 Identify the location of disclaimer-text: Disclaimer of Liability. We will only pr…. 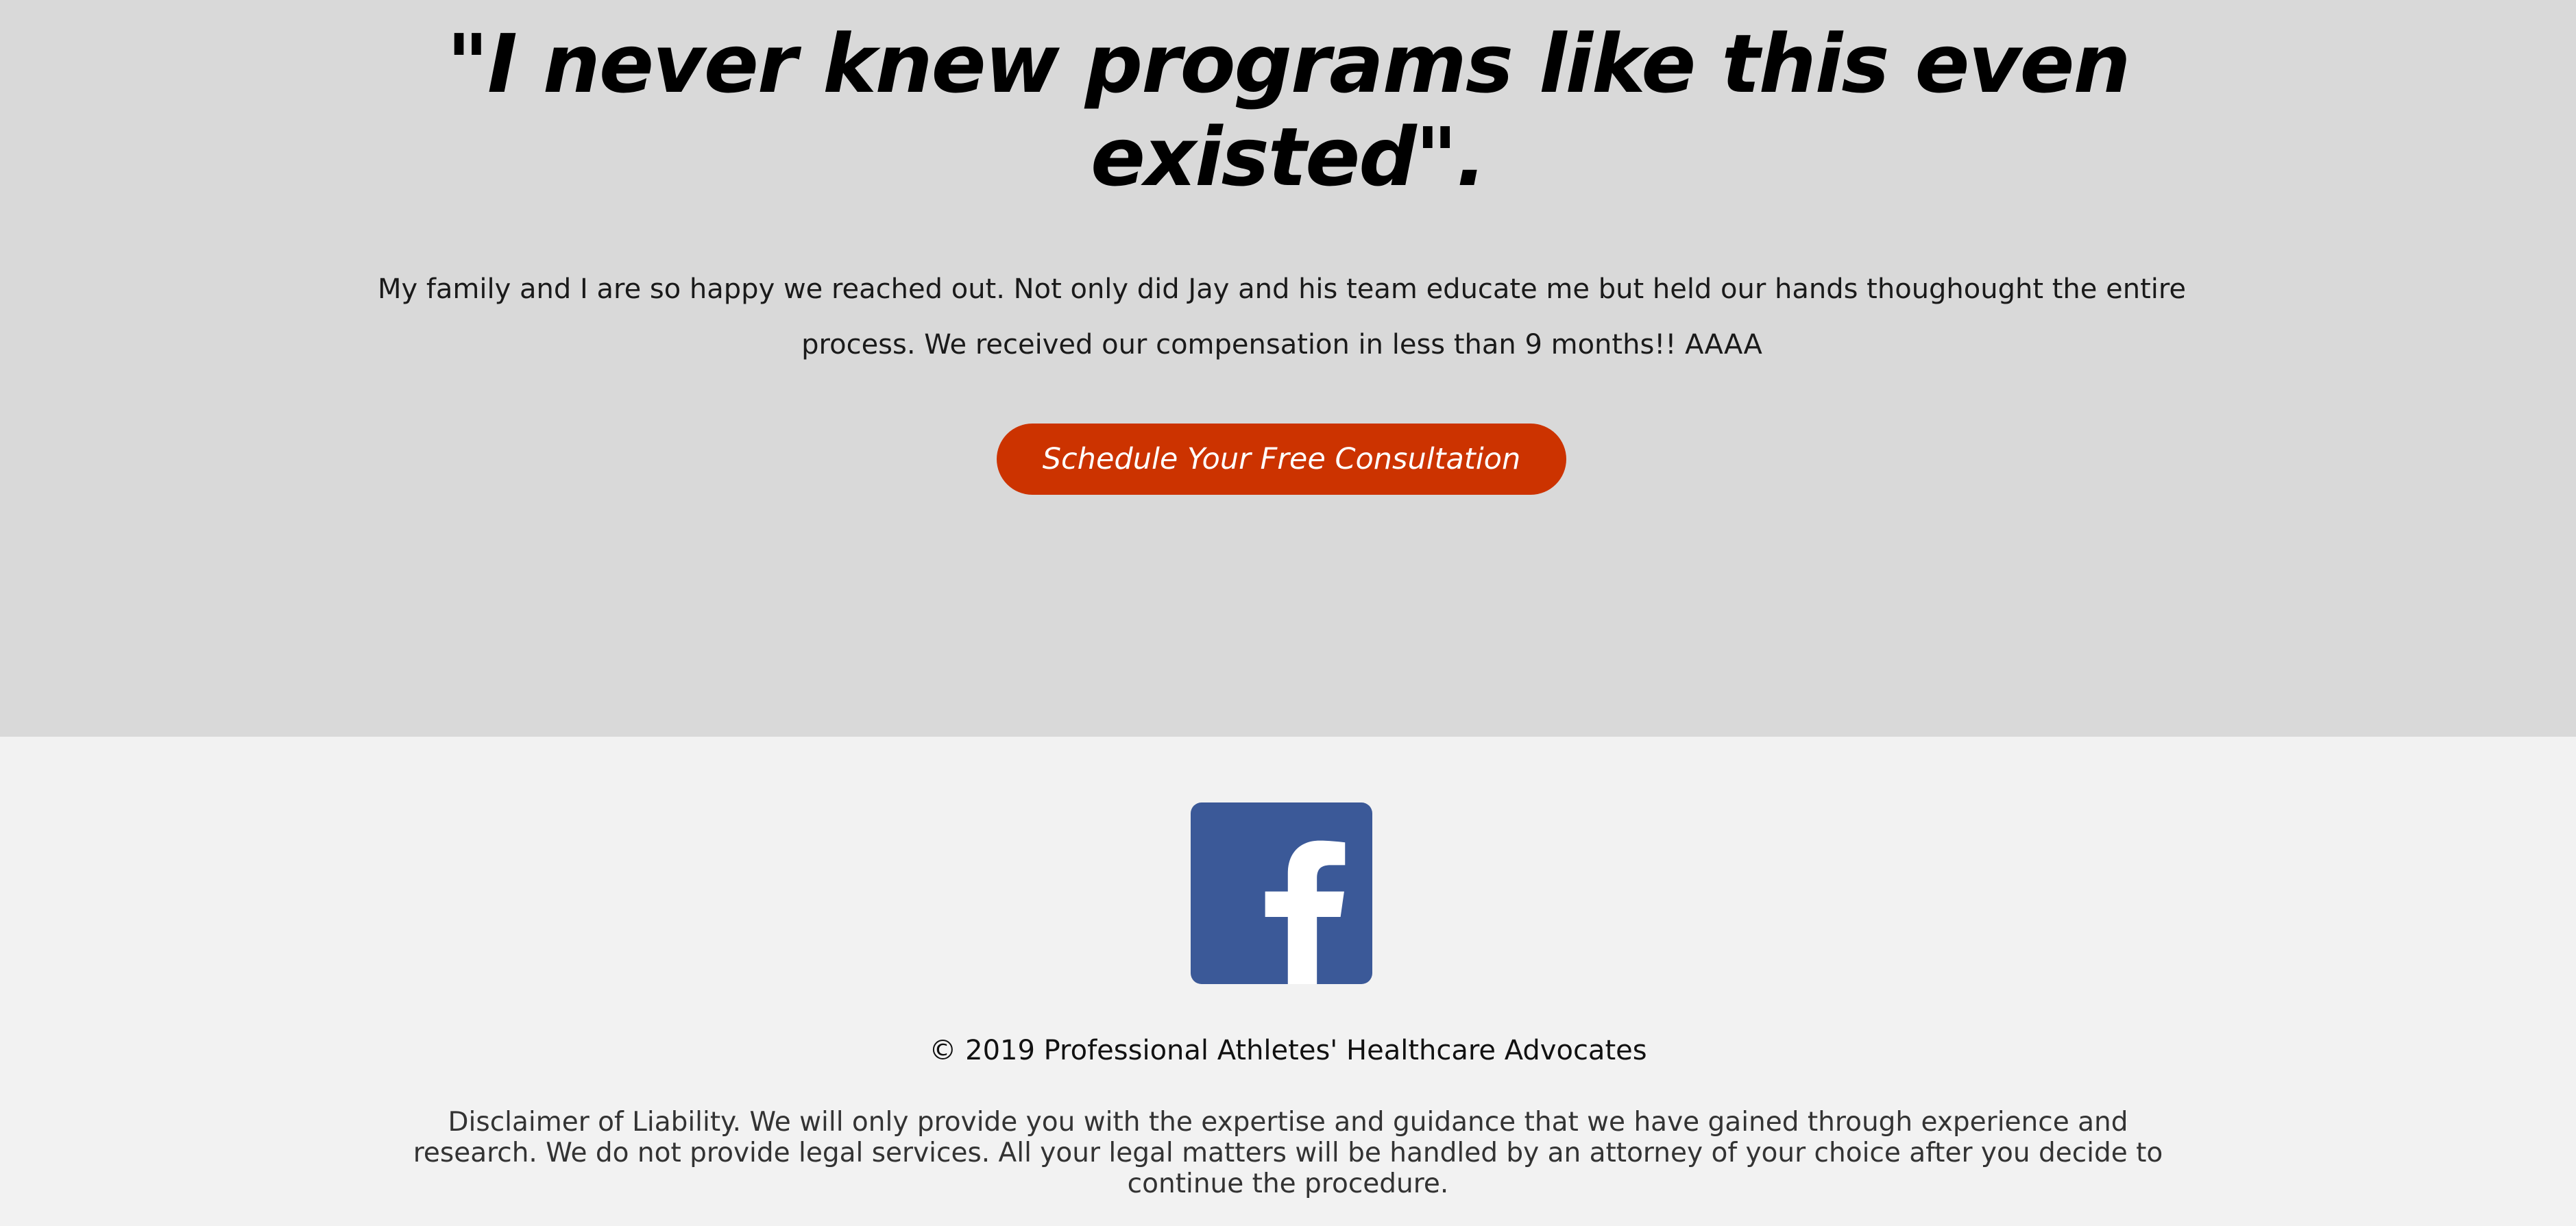
(1288, 1153).